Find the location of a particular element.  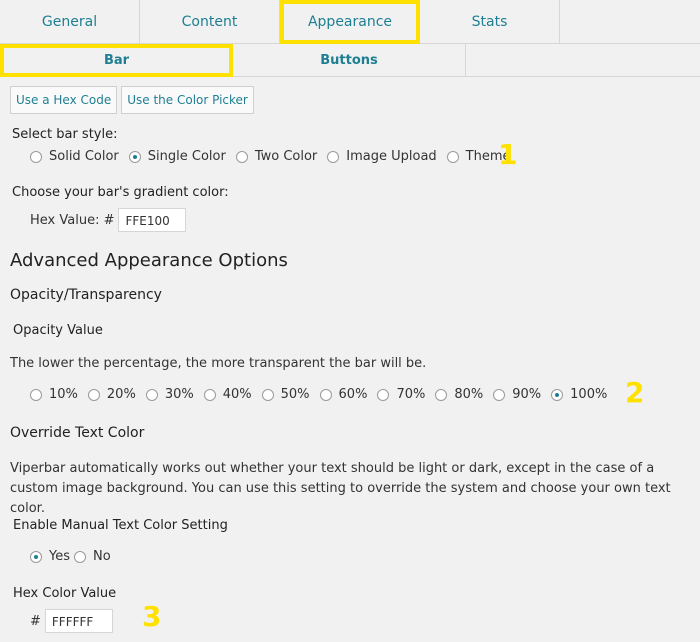

opacity-option: 100% is located at coordinates (579, 394).